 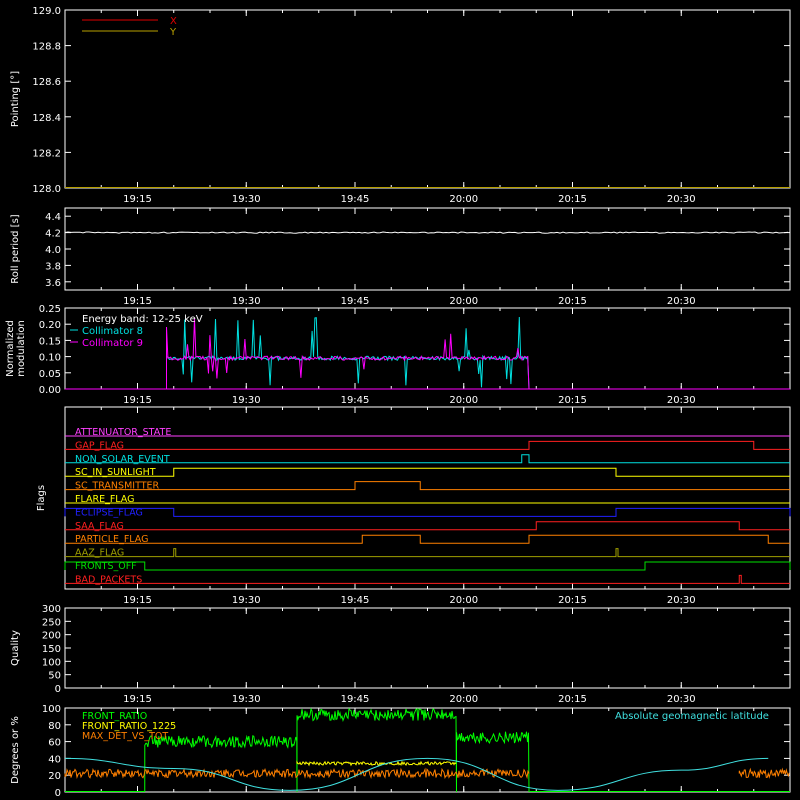 I want to click on flag-trace-eclipse-flag, so click(x=427, y=512).